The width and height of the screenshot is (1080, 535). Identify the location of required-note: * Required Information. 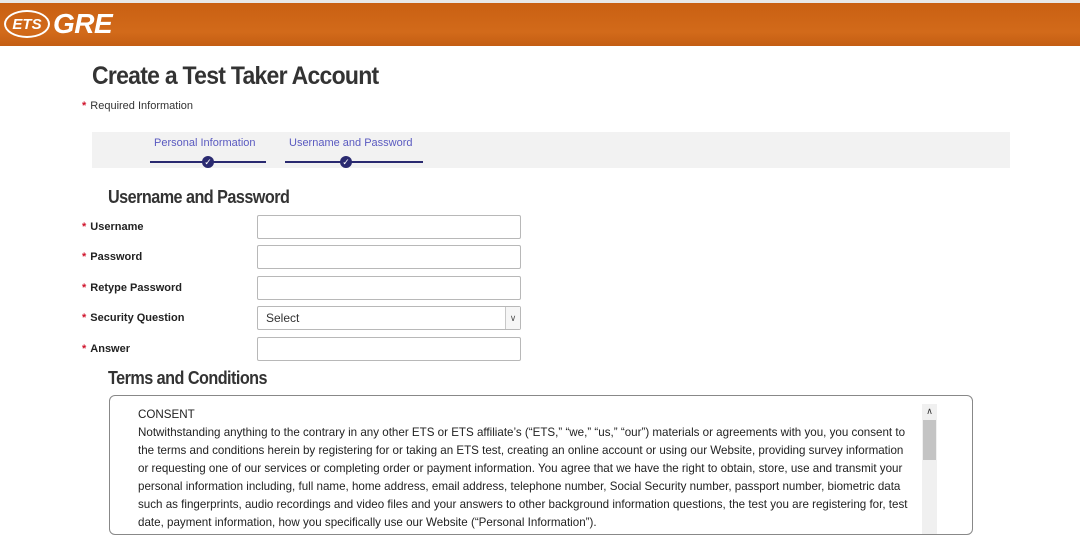
(137, 106).